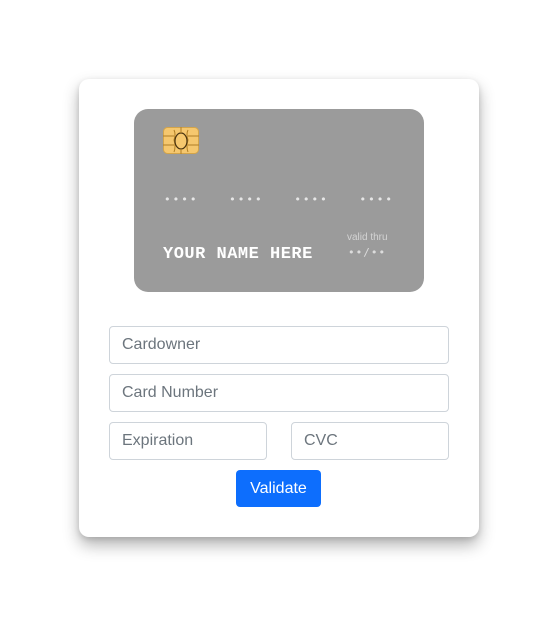 The height and width of the screenshot is (617, 557). I want to click on card-expiry-display: ••/••, so click(367, 252).